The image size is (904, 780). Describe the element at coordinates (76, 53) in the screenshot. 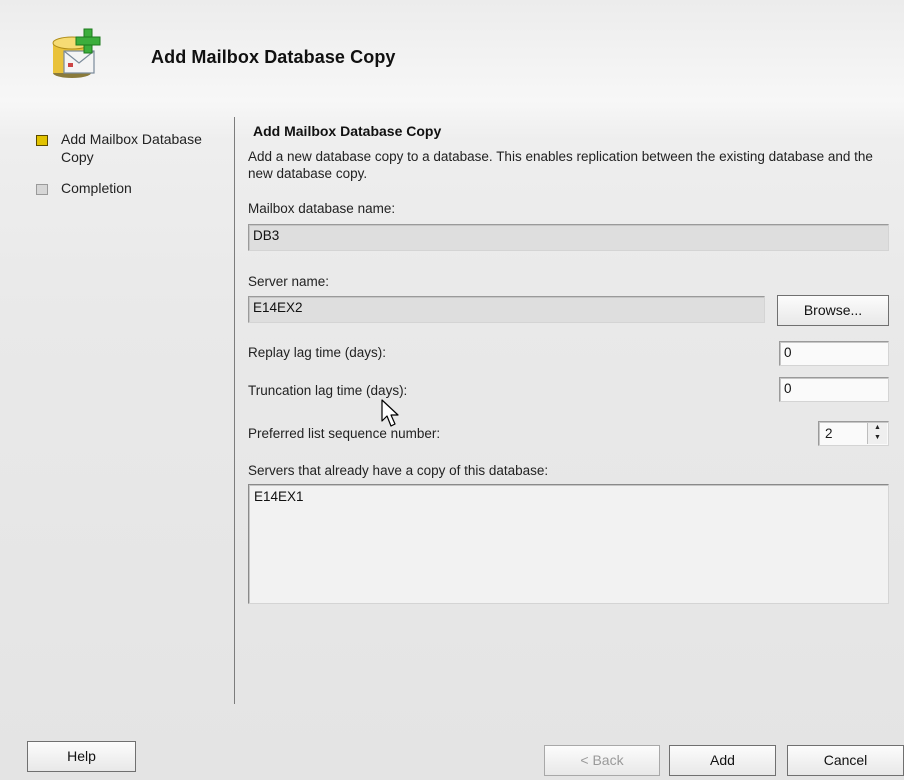

I see `mailbox-database-add-icon` at that location.